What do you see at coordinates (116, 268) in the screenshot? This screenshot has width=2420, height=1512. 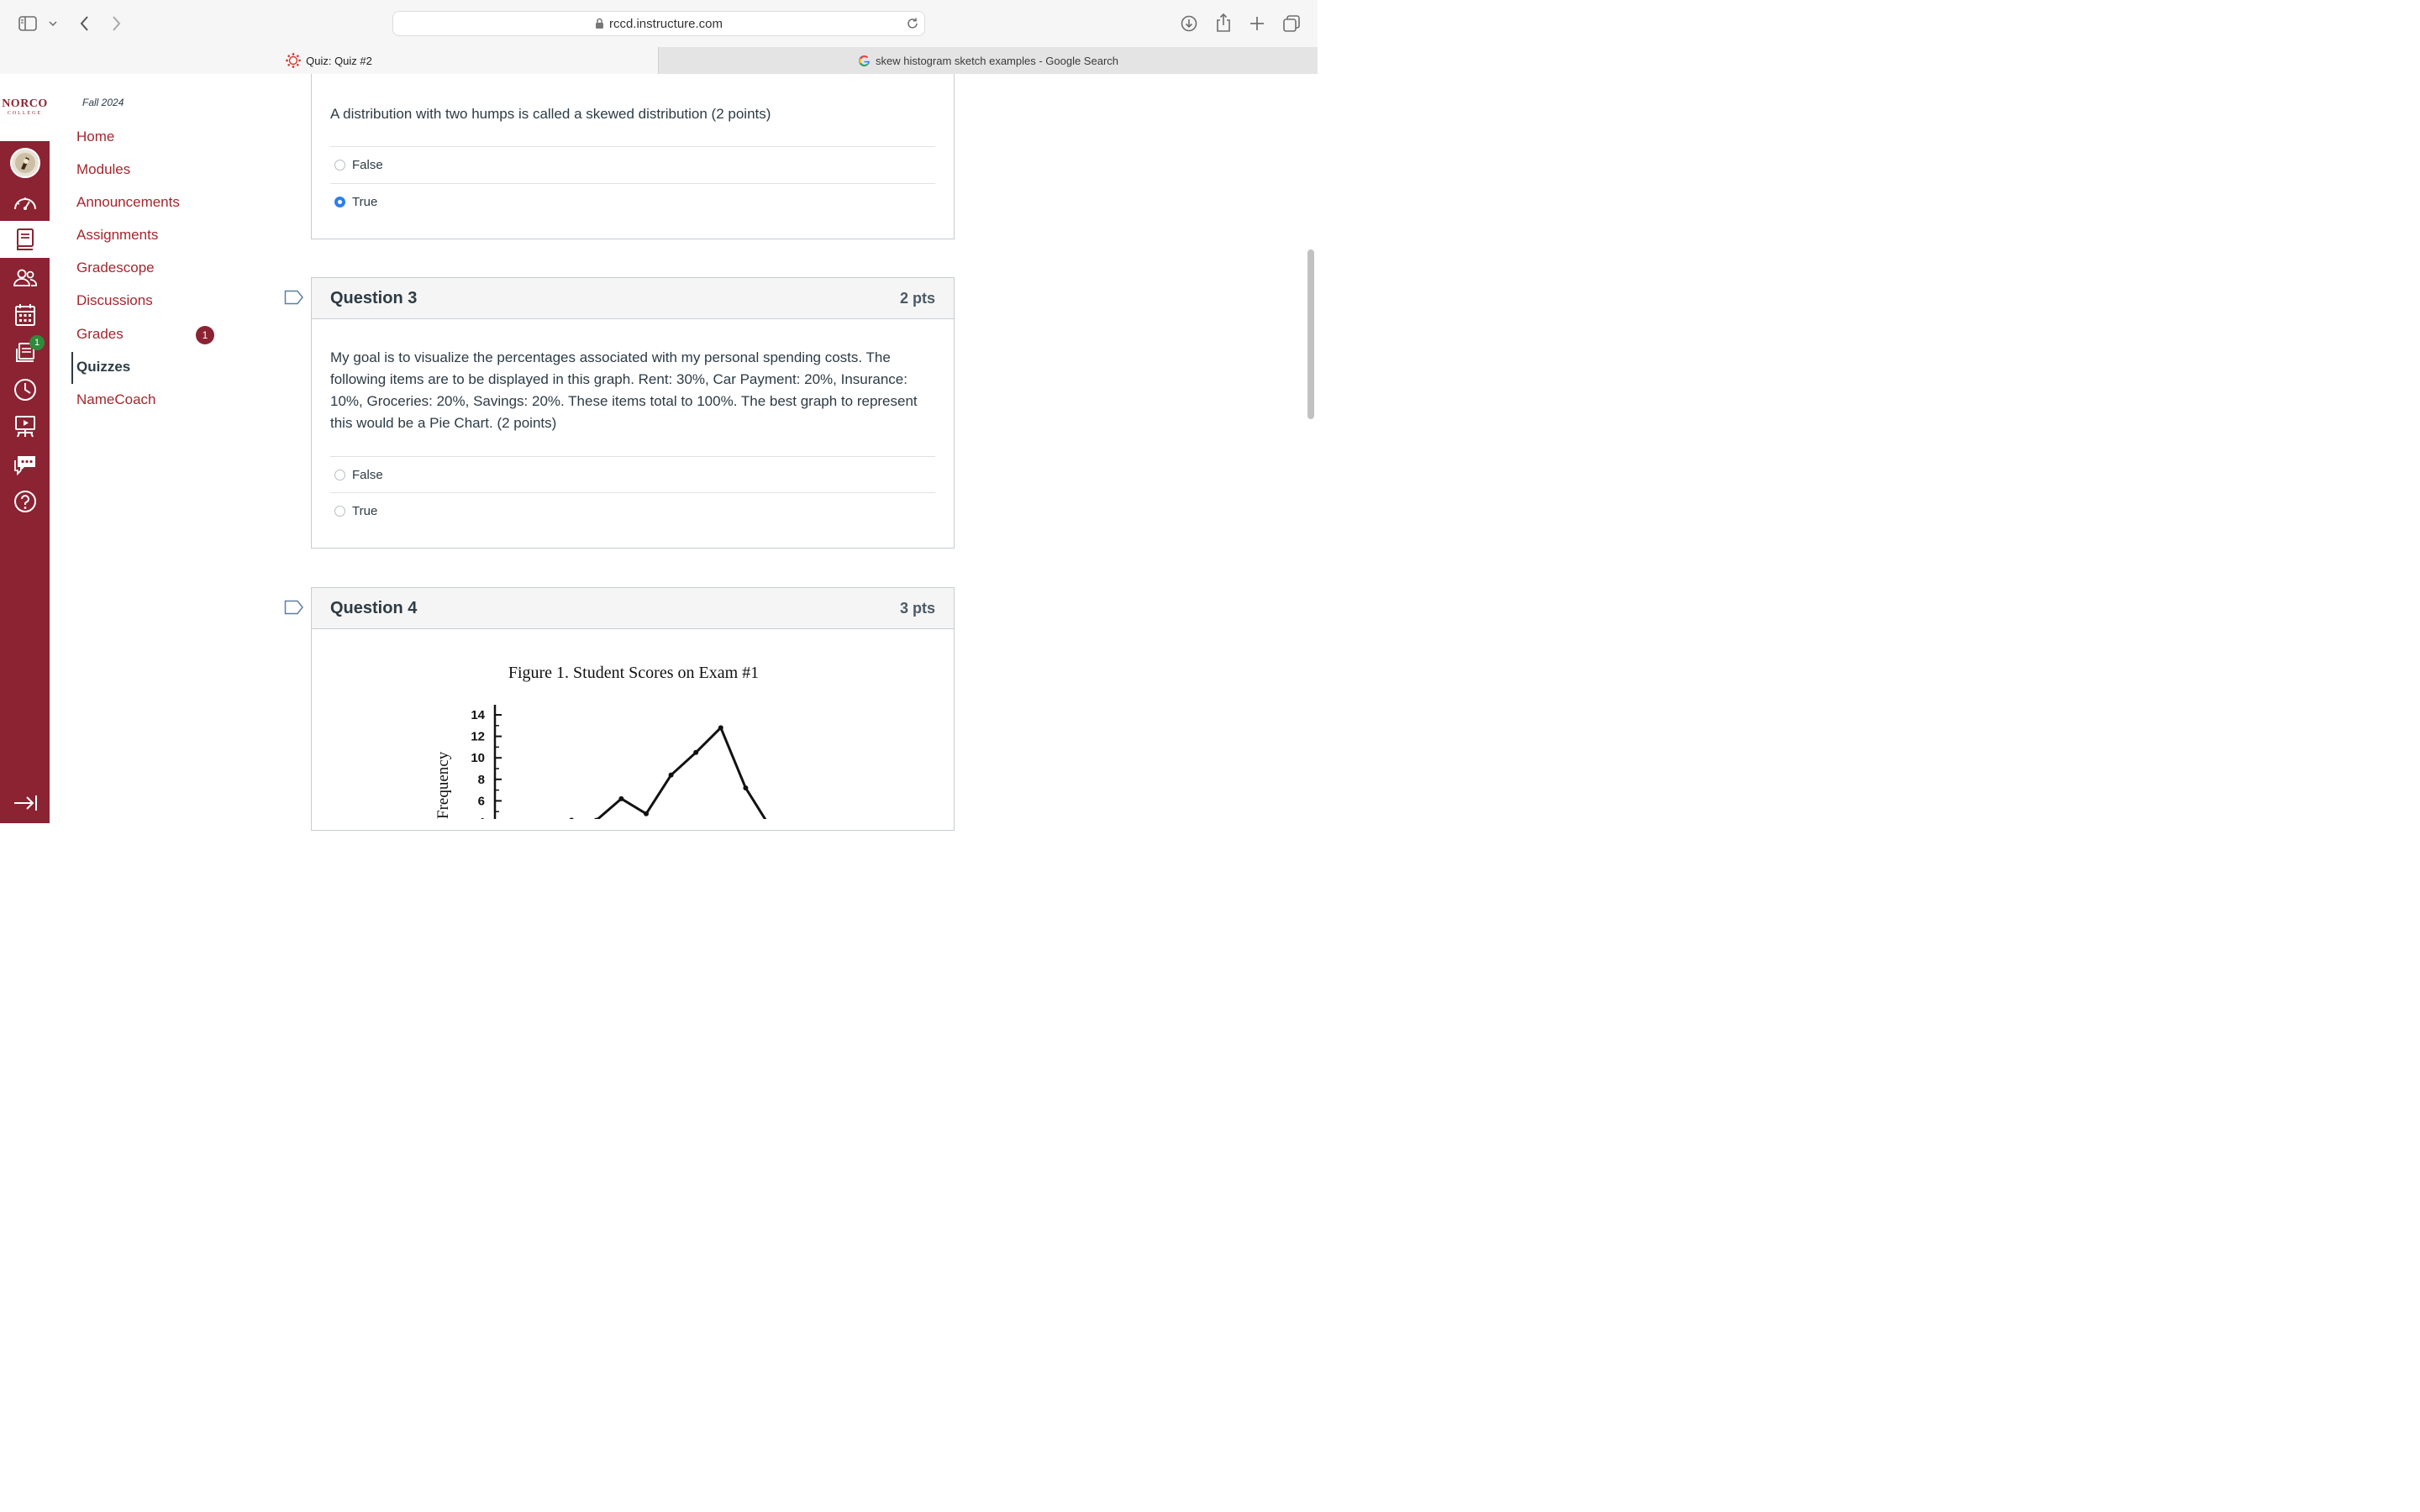 I see `course-nav-gradescope: Gradescope` at bounding box center [116, 268].